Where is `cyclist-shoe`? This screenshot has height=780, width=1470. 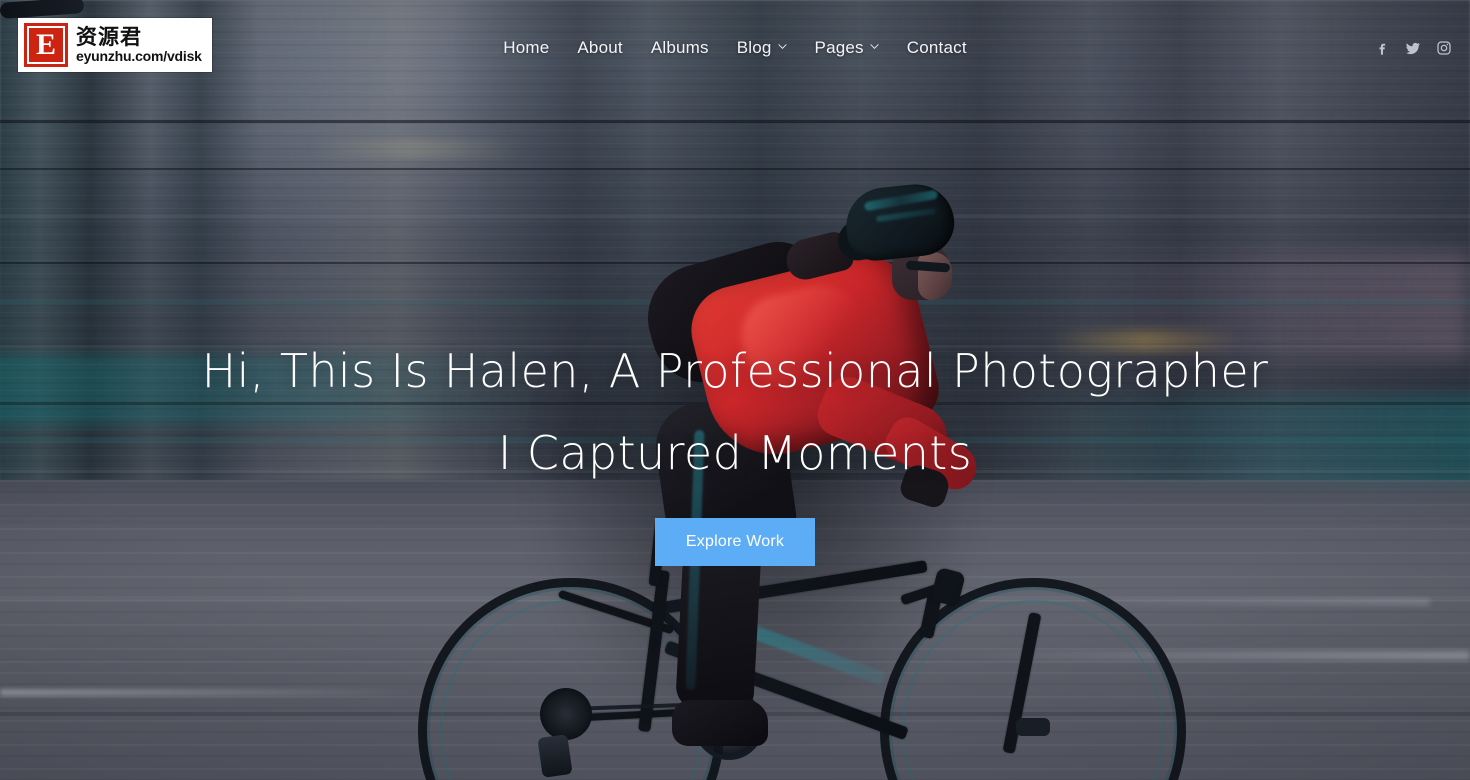 cyclist-shoe is located at coordinates (720, 723).